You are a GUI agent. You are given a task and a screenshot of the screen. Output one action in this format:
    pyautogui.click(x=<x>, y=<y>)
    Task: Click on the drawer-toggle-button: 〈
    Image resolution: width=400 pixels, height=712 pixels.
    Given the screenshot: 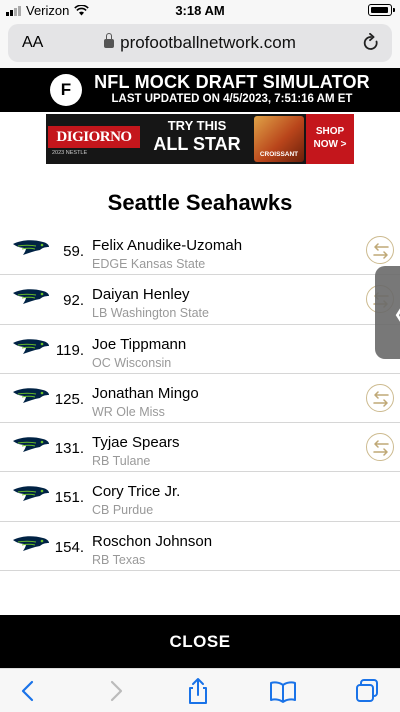 What is the action you would take?
    pyautogui.click(x=387, y=312)
    